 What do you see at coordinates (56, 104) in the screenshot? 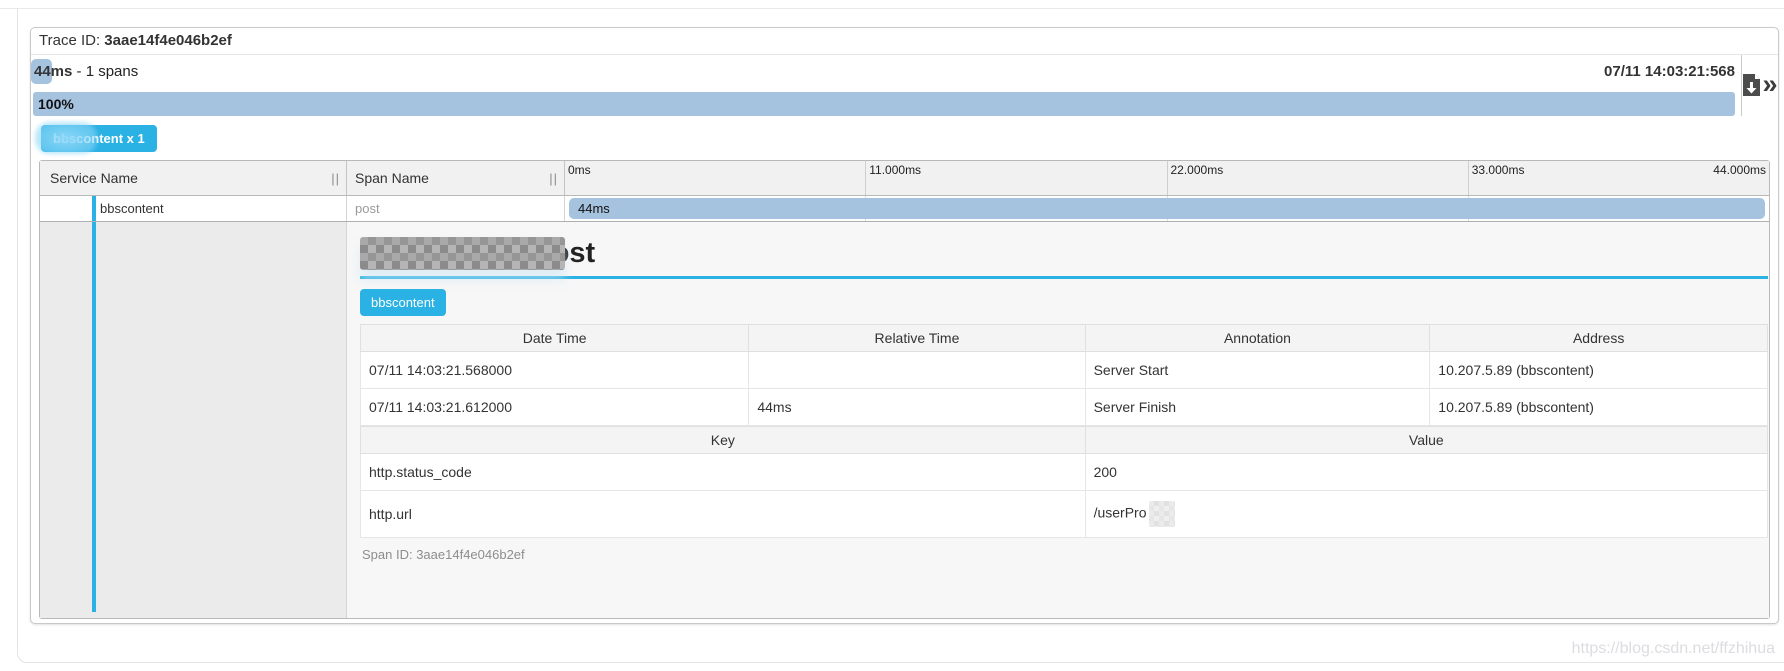
I see `depth-percent-label: 100%` at bounding box center [56, 104].